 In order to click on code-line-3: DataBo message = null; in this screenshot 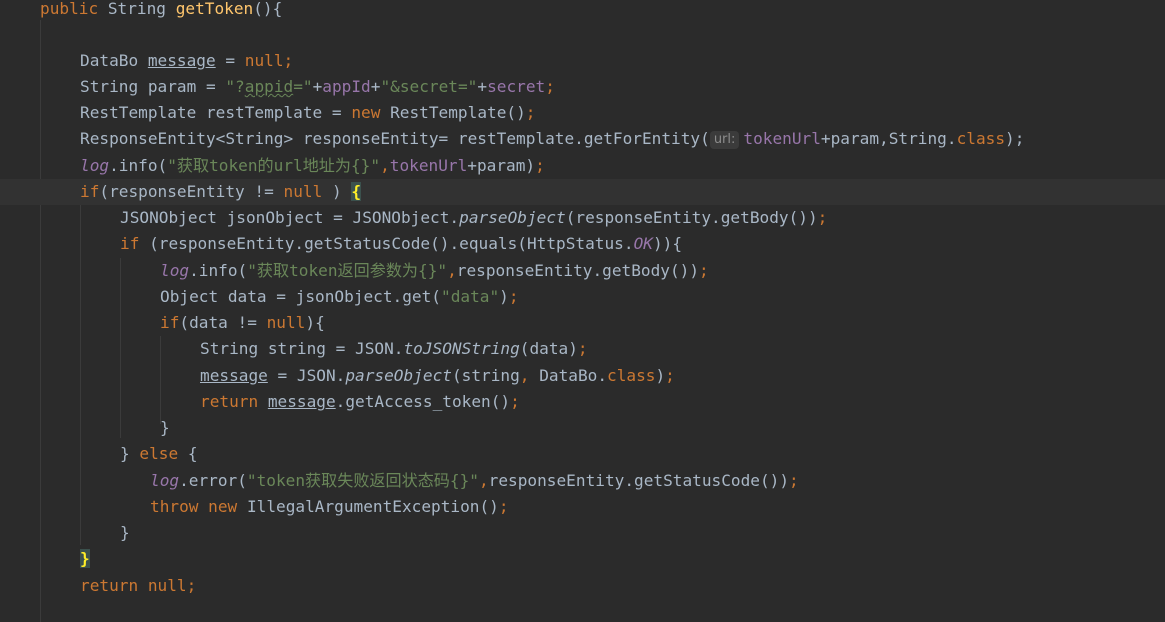, I will do `click(186, 61)`.